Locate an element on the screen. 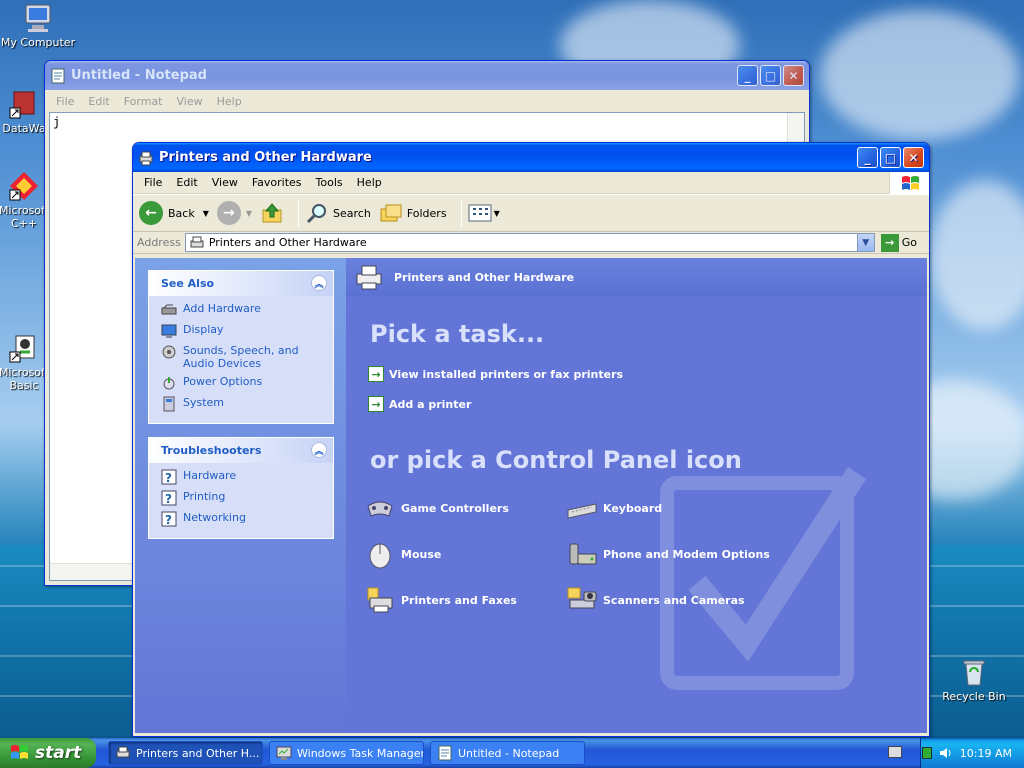  go-arrow-icon: → is located at coordinates (889, 242).